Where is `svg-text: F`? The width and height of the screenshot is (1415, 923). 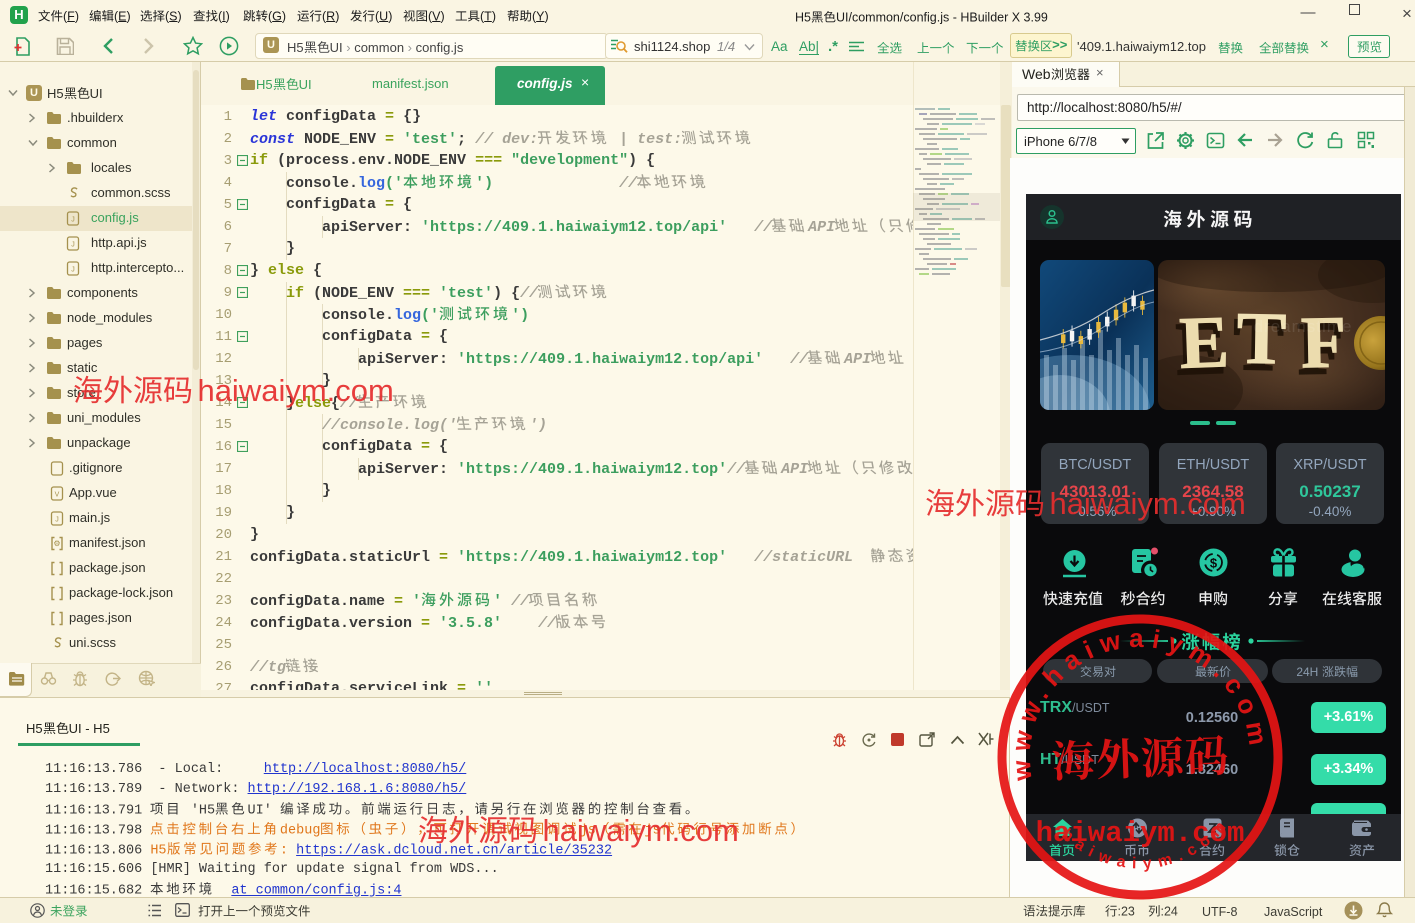
svg-text: F is located at coordinates (1323, 343).